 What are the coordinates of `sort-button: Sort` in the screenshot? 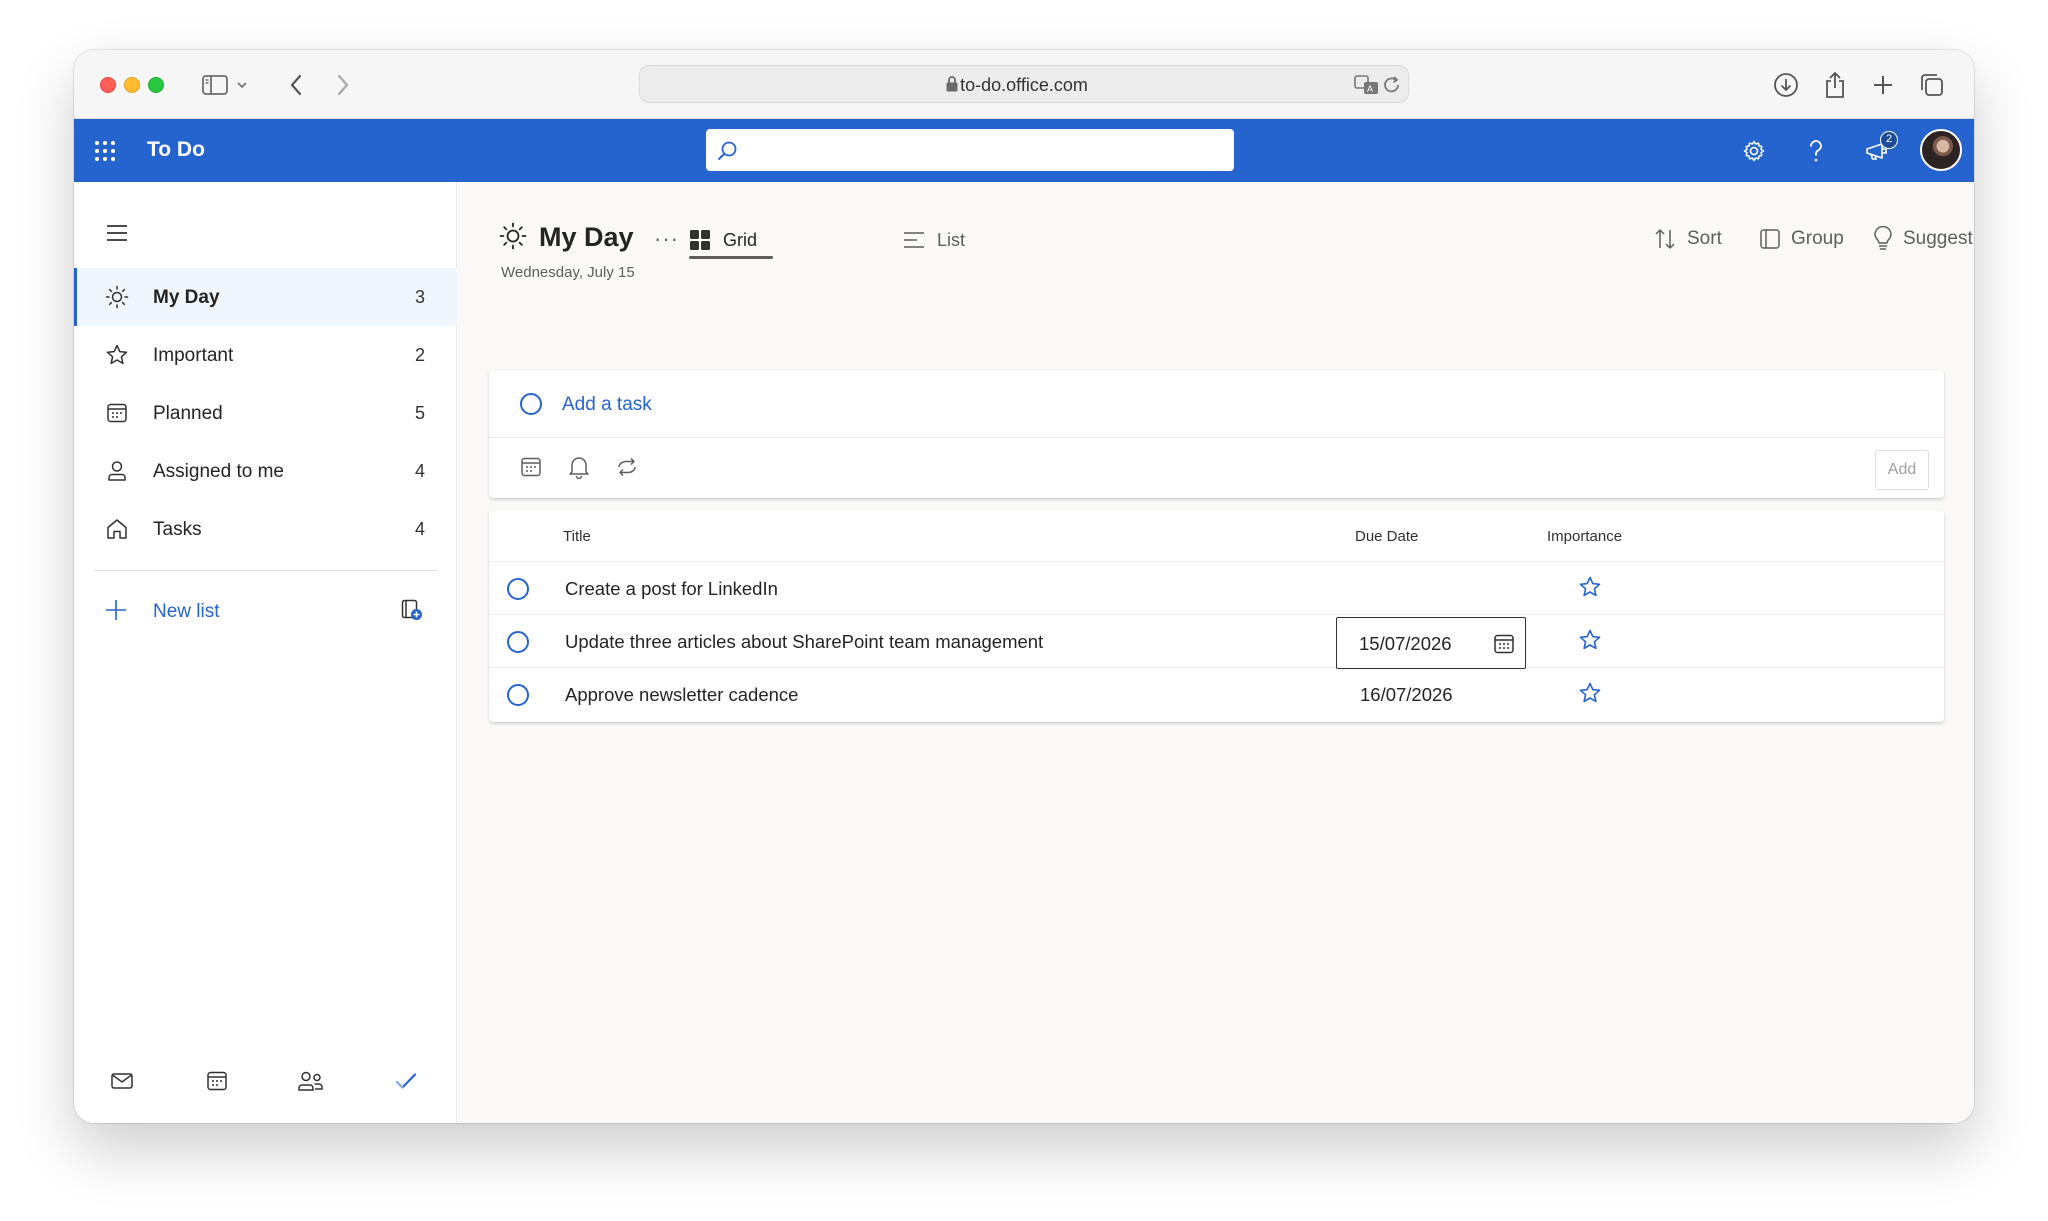 It's located at (1687, 239).